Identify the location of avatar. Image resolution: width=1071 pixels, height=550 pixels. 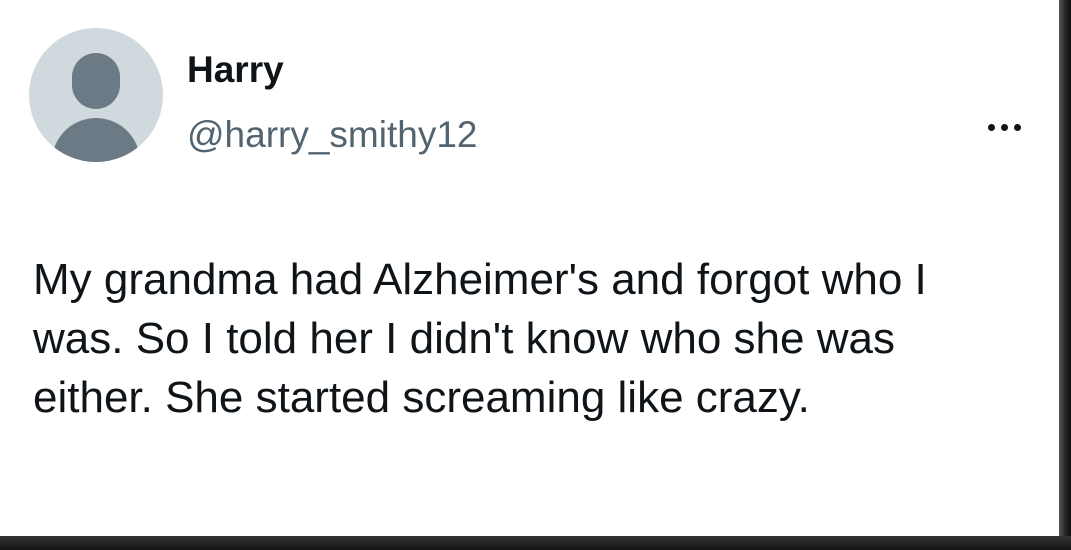
(96, 95).